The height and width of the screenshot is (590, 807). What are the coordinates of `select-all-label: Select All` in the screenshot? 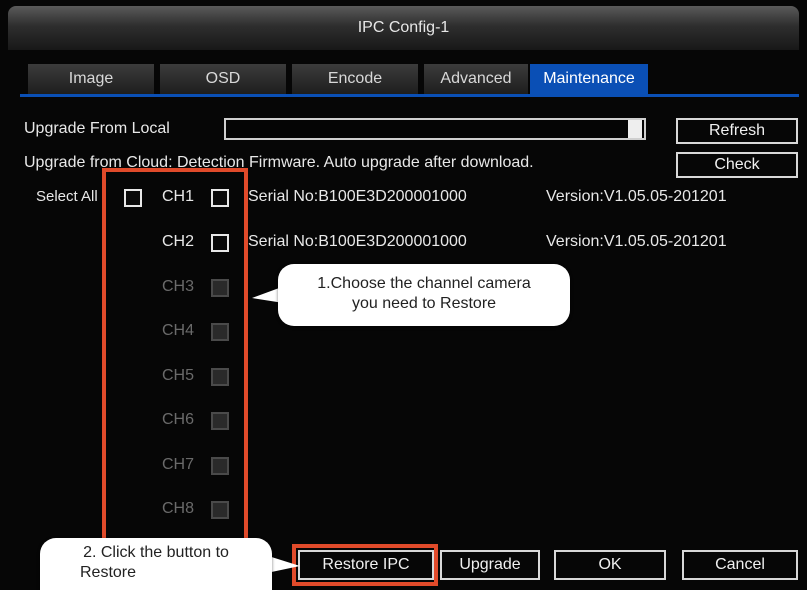 It's located at (67, 196).